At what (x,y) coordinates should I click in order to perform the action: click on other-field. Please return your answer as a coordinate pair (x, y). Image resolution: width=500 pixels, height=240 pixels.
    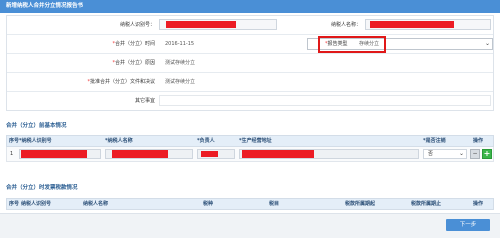
    Looking at the image, I should click on (325, 100).